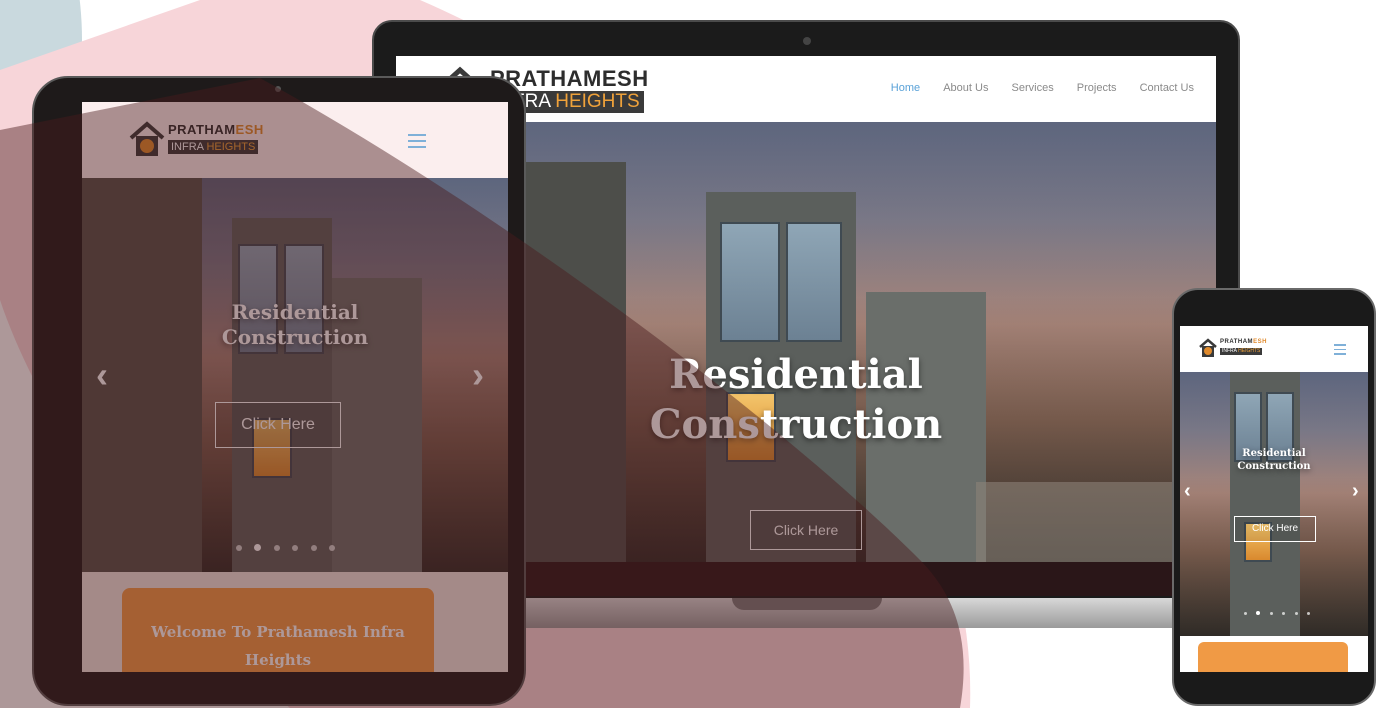 The height and width of the screenshot is (708, 1394). I want to click on laptop-hero-title: Residential Construction, so click(796, 400).